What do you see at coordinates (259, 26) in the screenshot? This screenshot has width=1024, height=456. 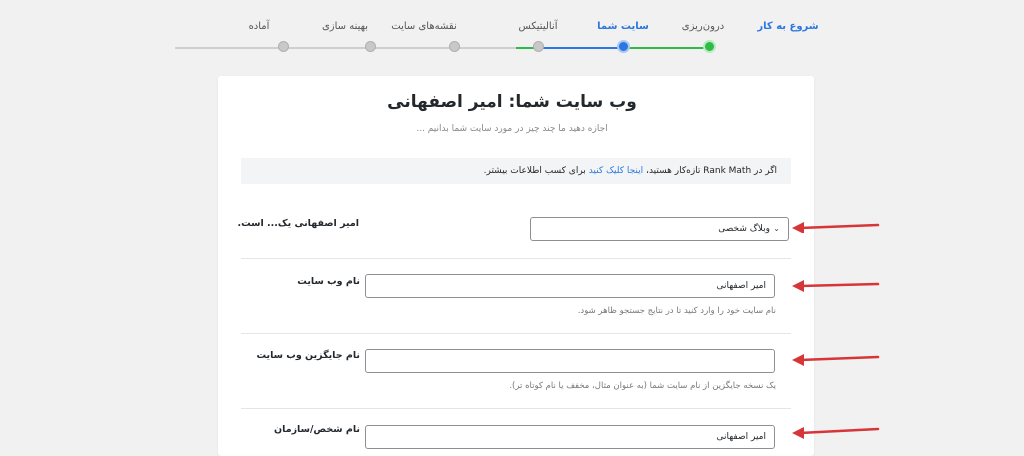 I see `step-label-ready: آماده` at bounding box center [259, 26].